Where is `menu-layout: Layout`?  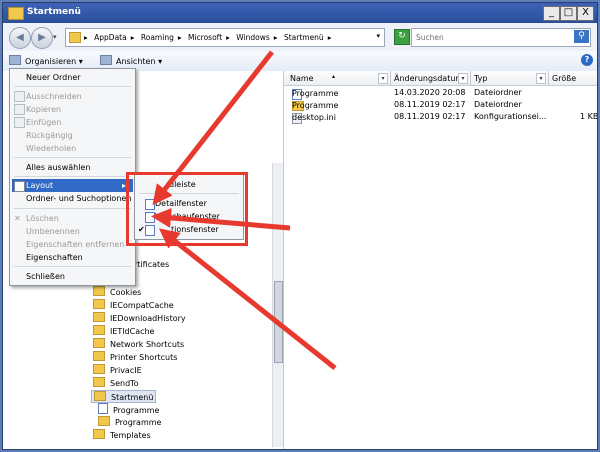 menu-layout: Layout is located at coordinates (39, 185).